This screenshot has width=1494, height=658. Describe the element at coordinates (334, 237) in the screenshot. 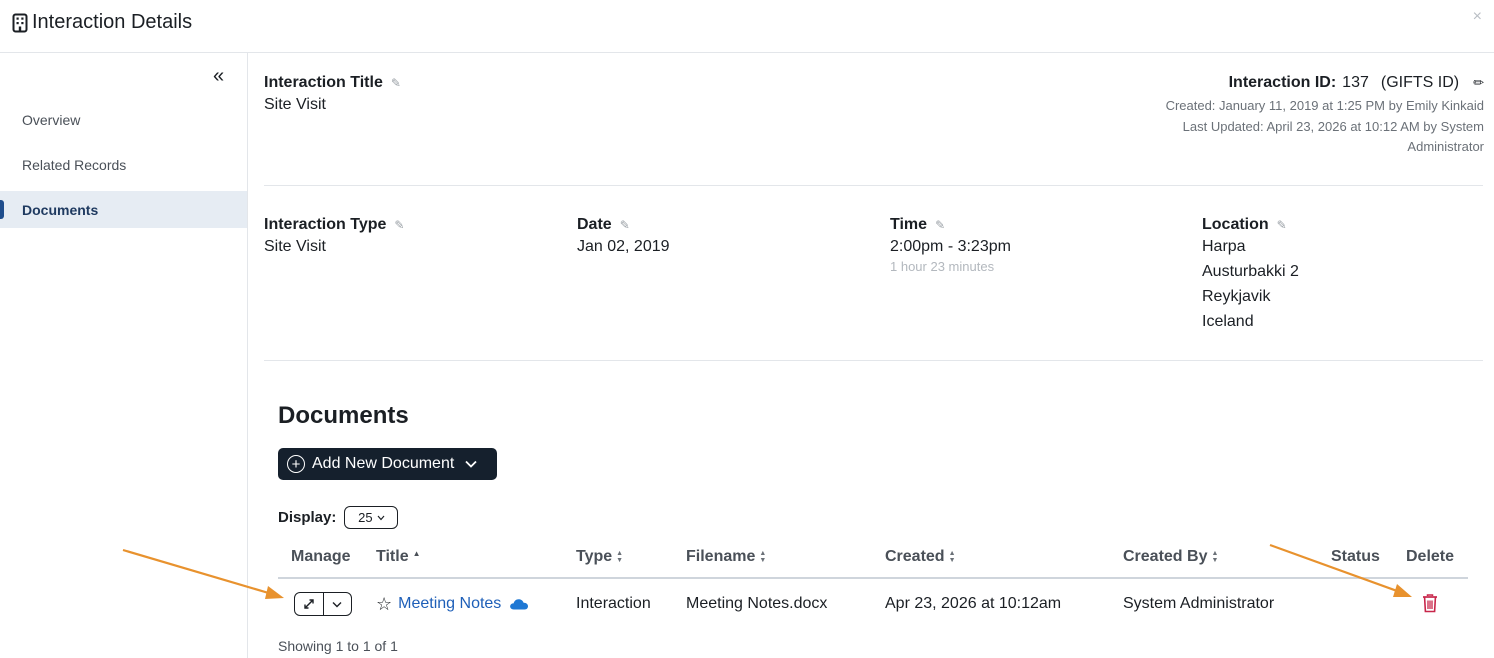

I see `interaction-type-field: Interaction Type ✎ Site Visit` at that location.